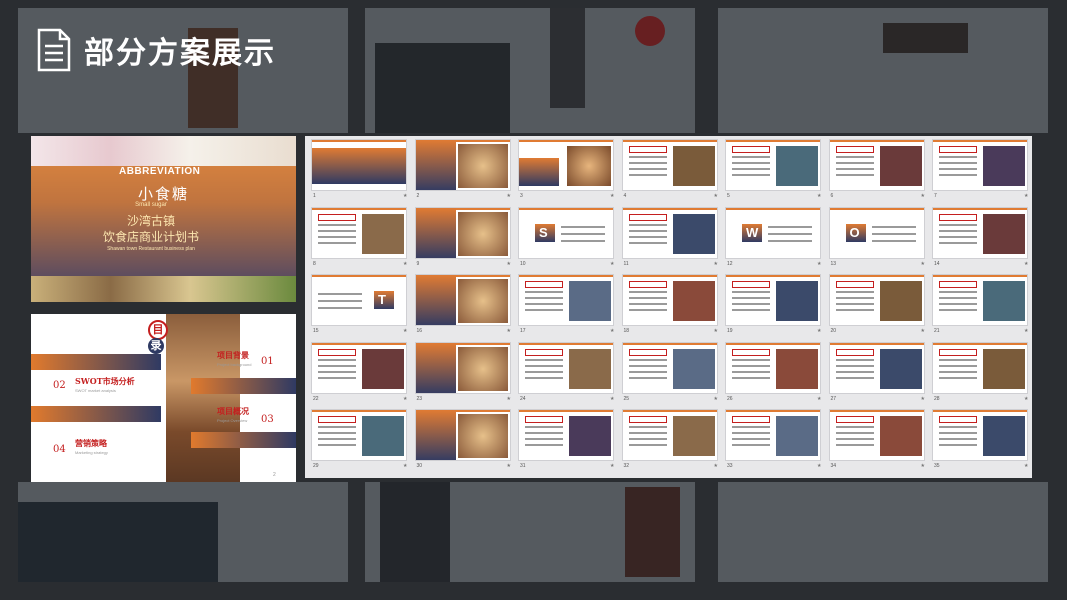 The height and width of the screenshot is (600, 1067). Describe the element at coordinates (316, 466) in the screenshot. I see `slide-number: 29` at that location.